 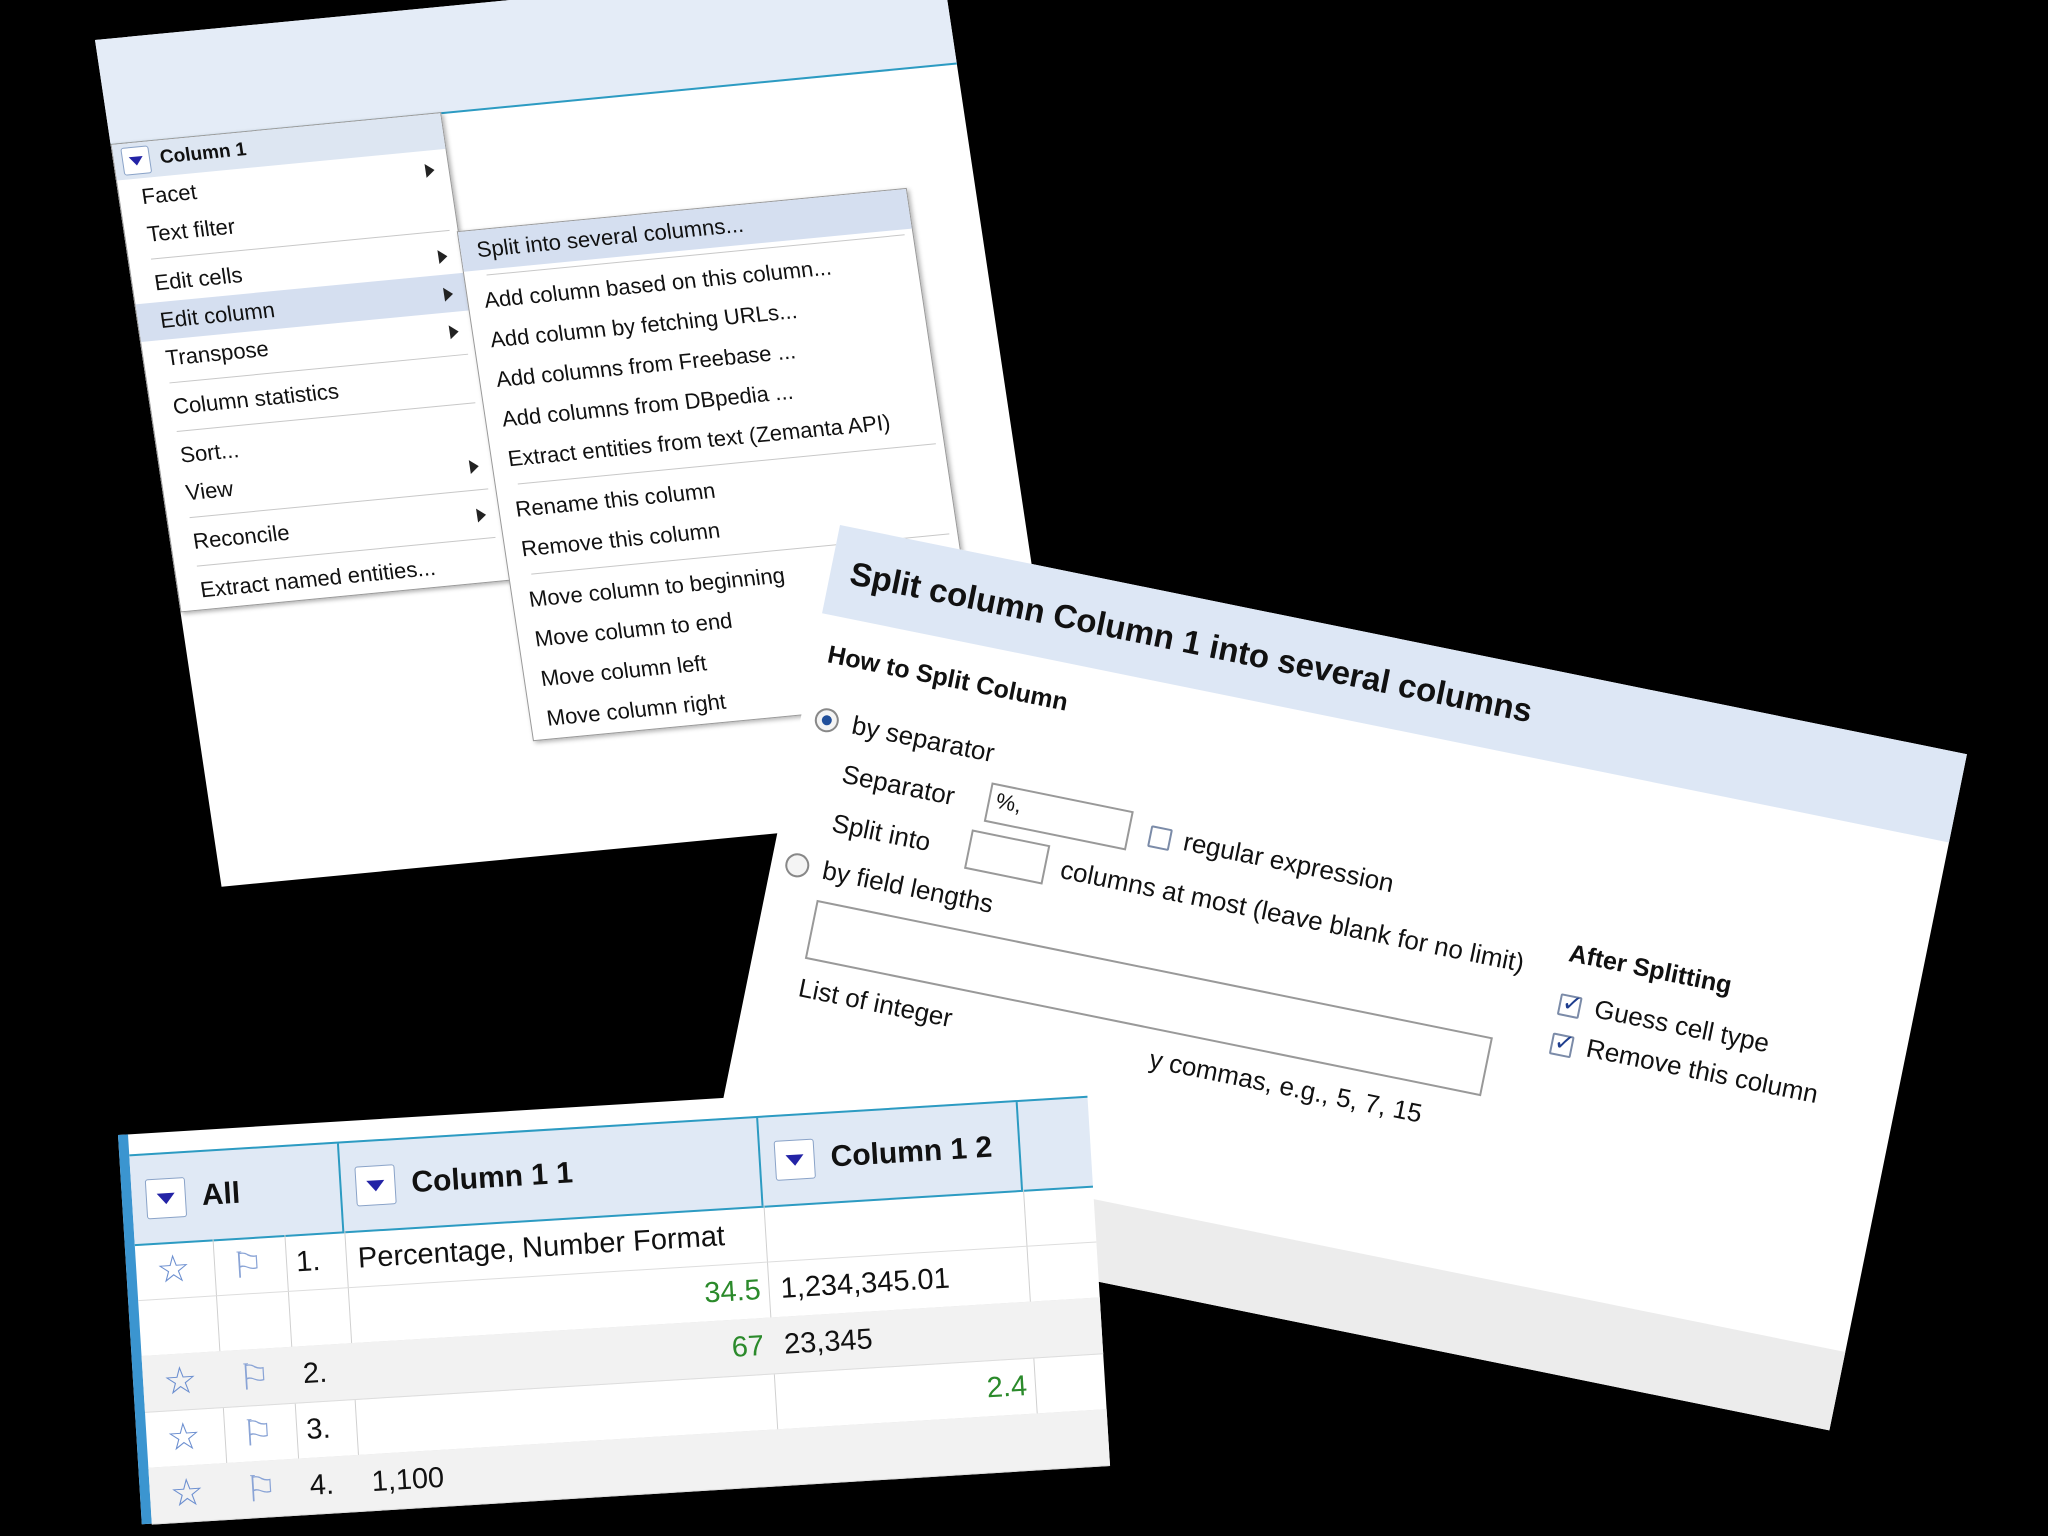 I want to click on remove-this-column-checkbox, so click(x=1561, y=1045).